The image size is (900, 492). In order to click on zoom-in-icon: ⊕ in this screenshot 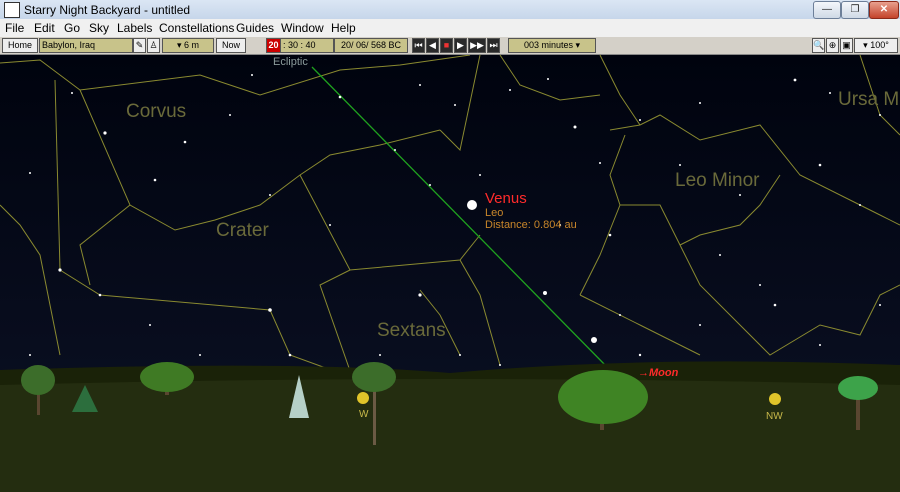, I will do `click(832, 45)`.